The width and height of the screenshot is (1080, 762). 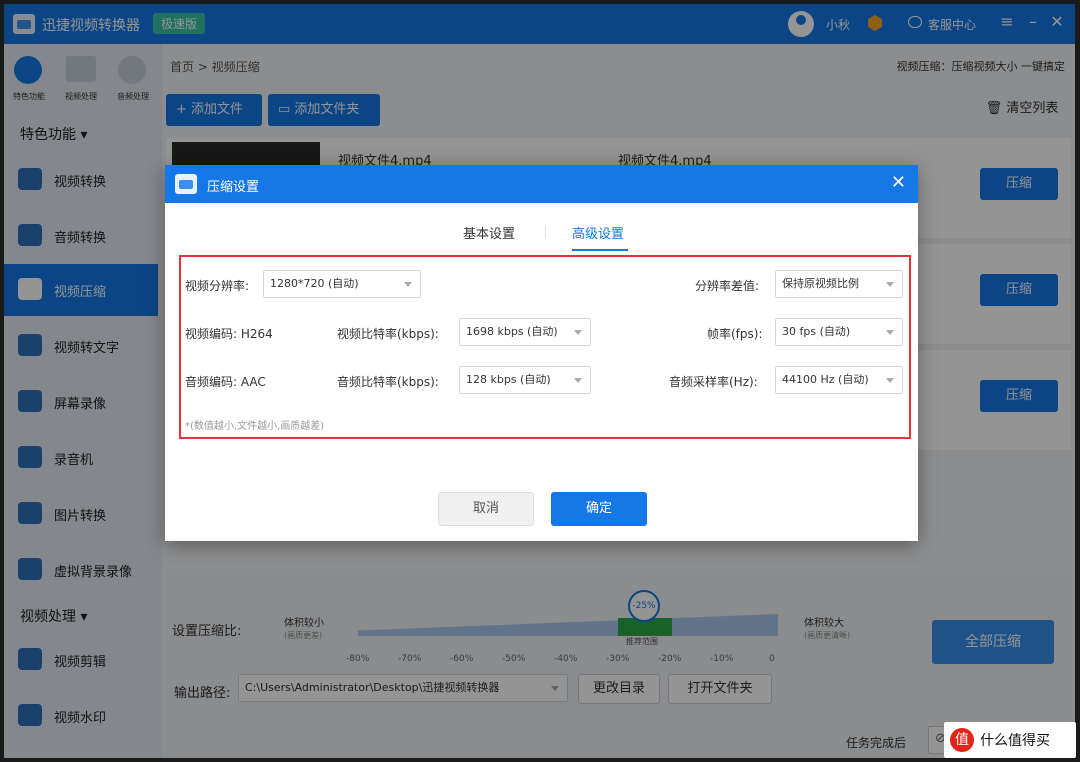 What do you see at coordinates (839, 332) in the screenshot?
I see `fps-select: 30 fps (自动)` at bounding box center [839, 332].